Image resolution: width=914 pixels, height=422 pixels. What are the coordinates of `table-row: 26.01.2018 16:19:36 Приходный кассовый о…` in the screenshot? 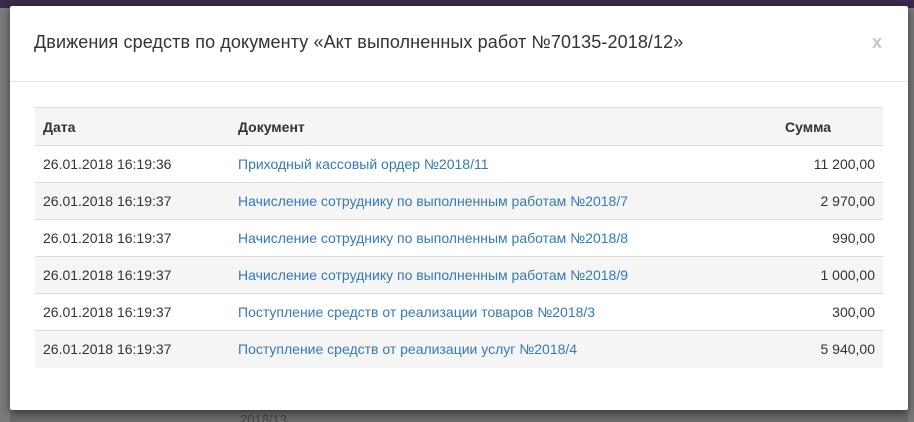 It's located at (459, 164).